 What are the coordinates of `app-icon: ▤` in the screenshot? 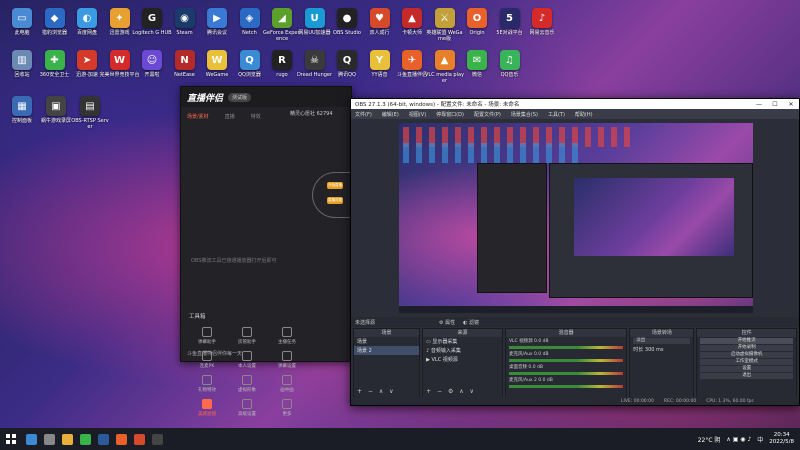 It's located at (90, 106).